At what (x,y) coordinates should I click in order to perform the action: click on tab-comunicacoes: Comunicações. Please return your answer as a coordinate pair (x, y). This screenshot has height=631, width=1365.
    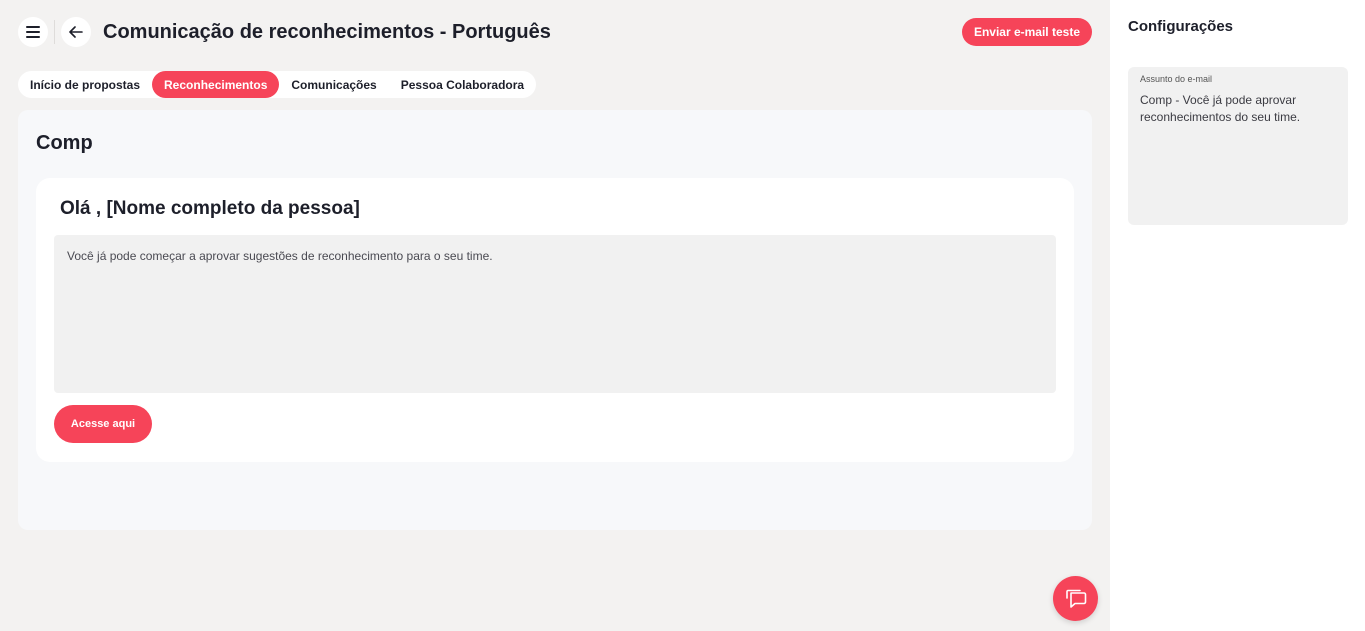
    Looking at the image, I should click on (333, 84).